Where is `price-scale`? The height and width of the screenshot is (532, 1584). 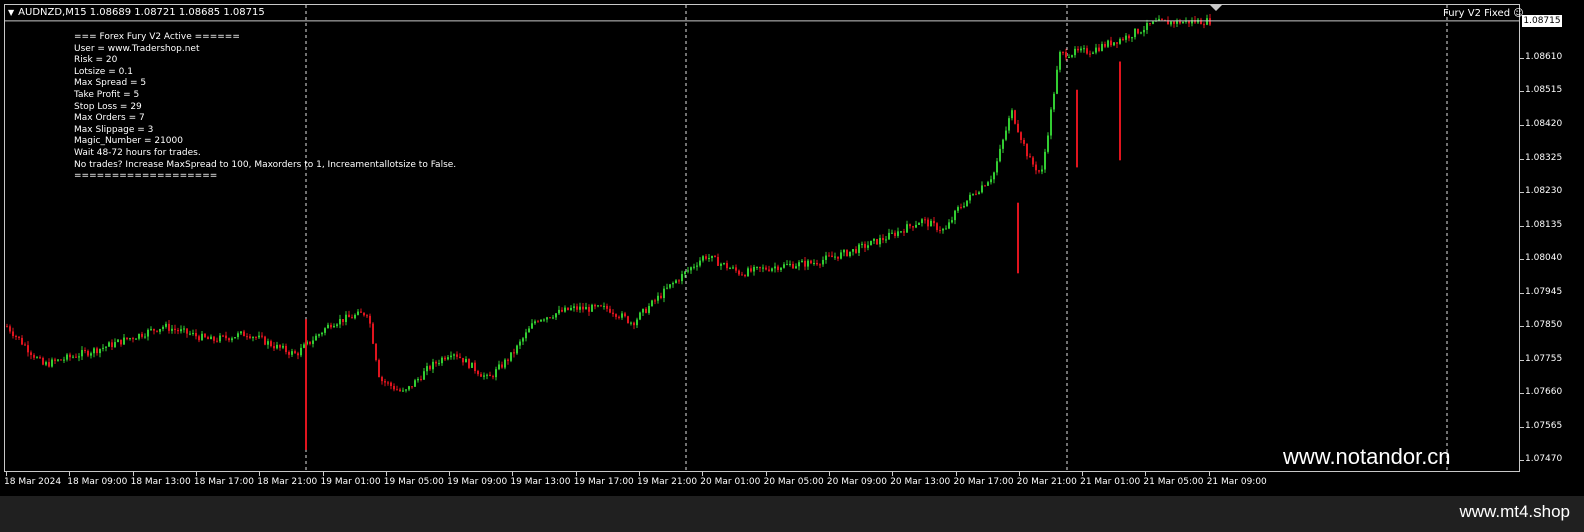 price-scale is located at coordinates (1552, 237).